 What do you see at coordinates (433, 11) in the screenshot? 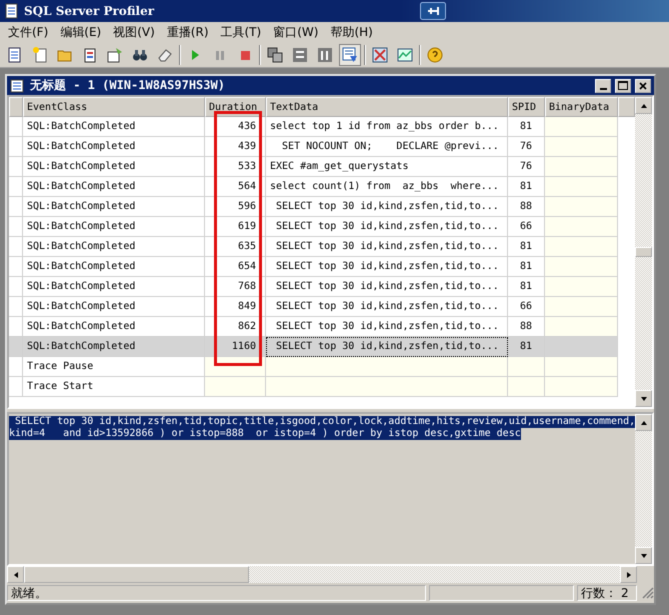
I see `pin-icon` at bounding box center [433, 11].